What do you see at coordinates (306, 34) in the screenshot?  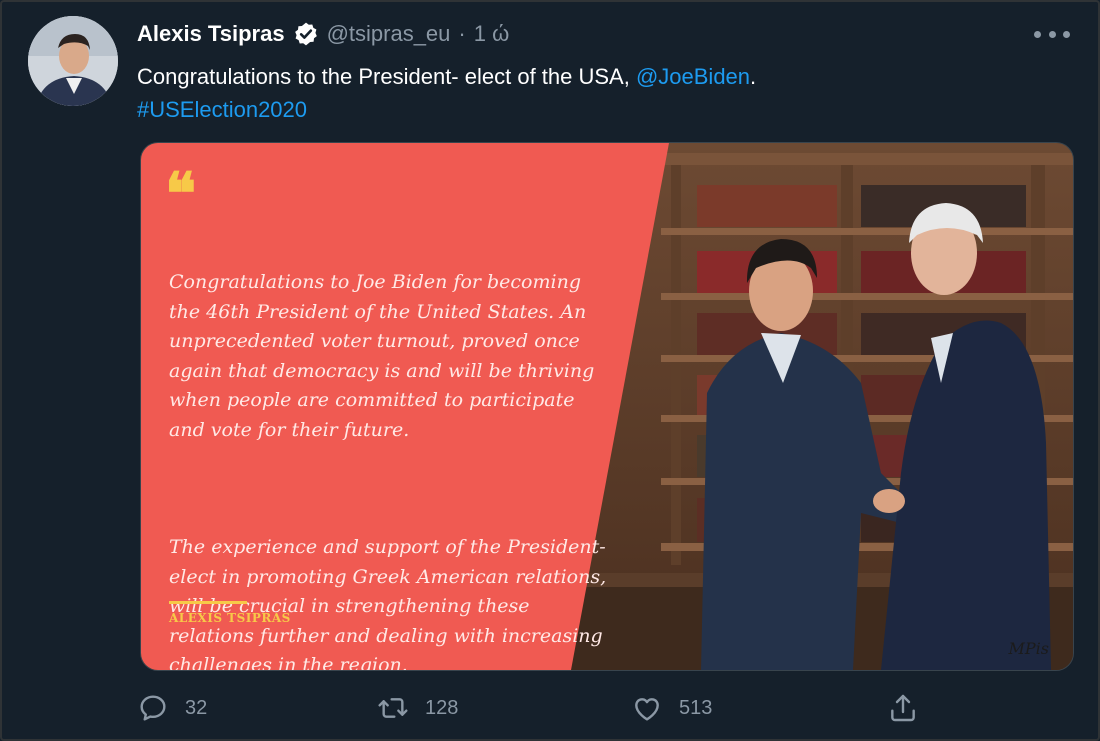 I see `verified-badge-icon` at bounding box center [306, 34].